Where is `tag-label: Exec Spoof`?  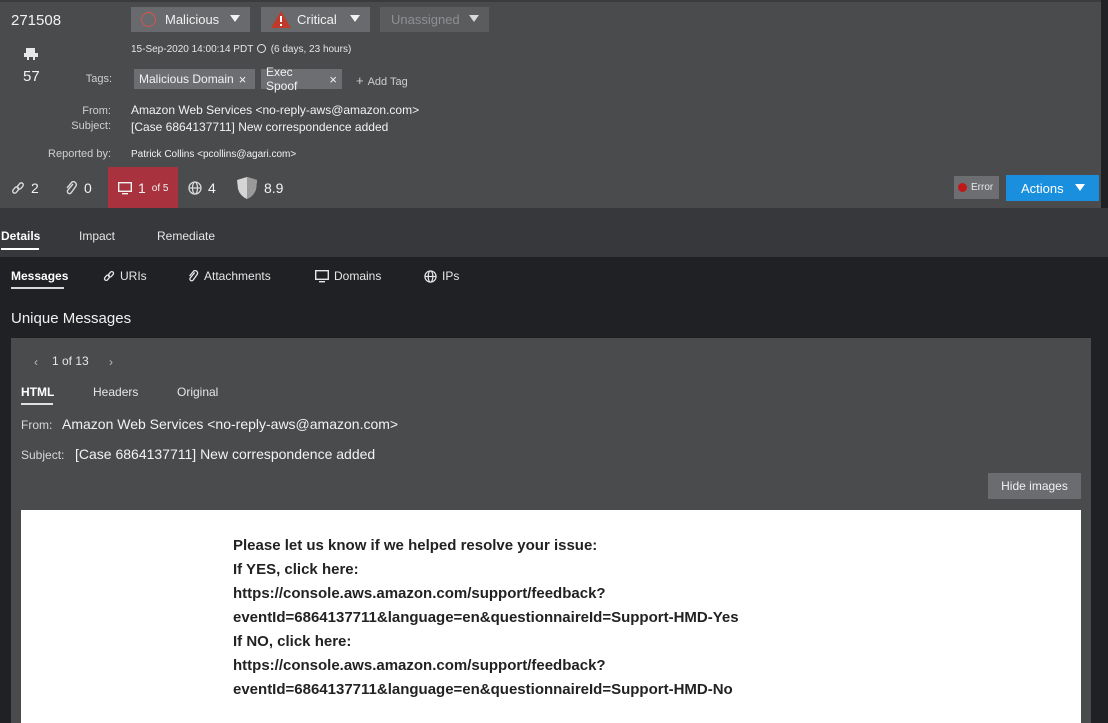
tag-label: Exec Spoof is located at coordinates (282, 79).